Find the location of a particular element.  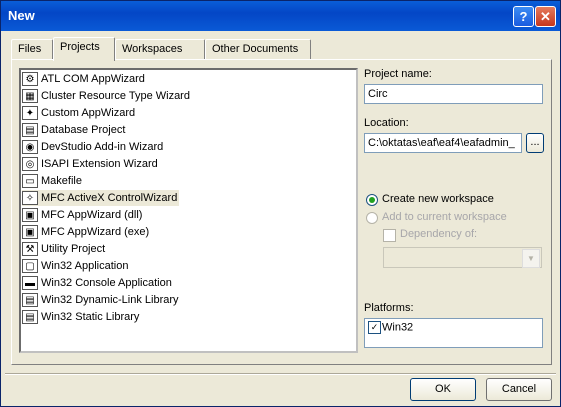

project-name-label: Project name: is located at coordinates (398, 74).